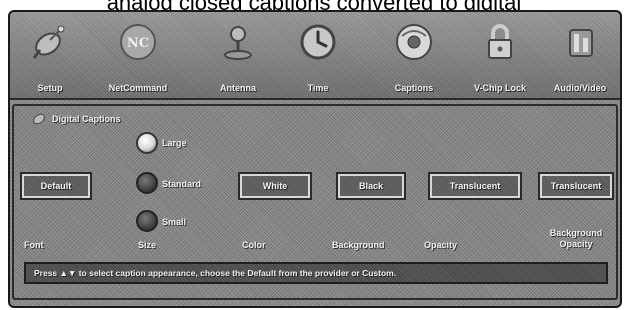 This screenshot has width=628, height=310. Describe the element at coordinates (182, 184) in the screenshot. I see `size-label-standard: Standard` at that location.